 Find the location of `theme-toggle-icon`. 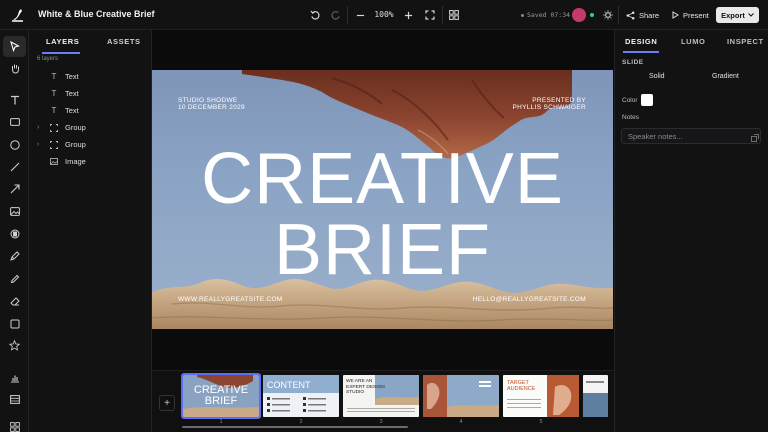

theme-toggle-icon is located at coordinates (608, 15).